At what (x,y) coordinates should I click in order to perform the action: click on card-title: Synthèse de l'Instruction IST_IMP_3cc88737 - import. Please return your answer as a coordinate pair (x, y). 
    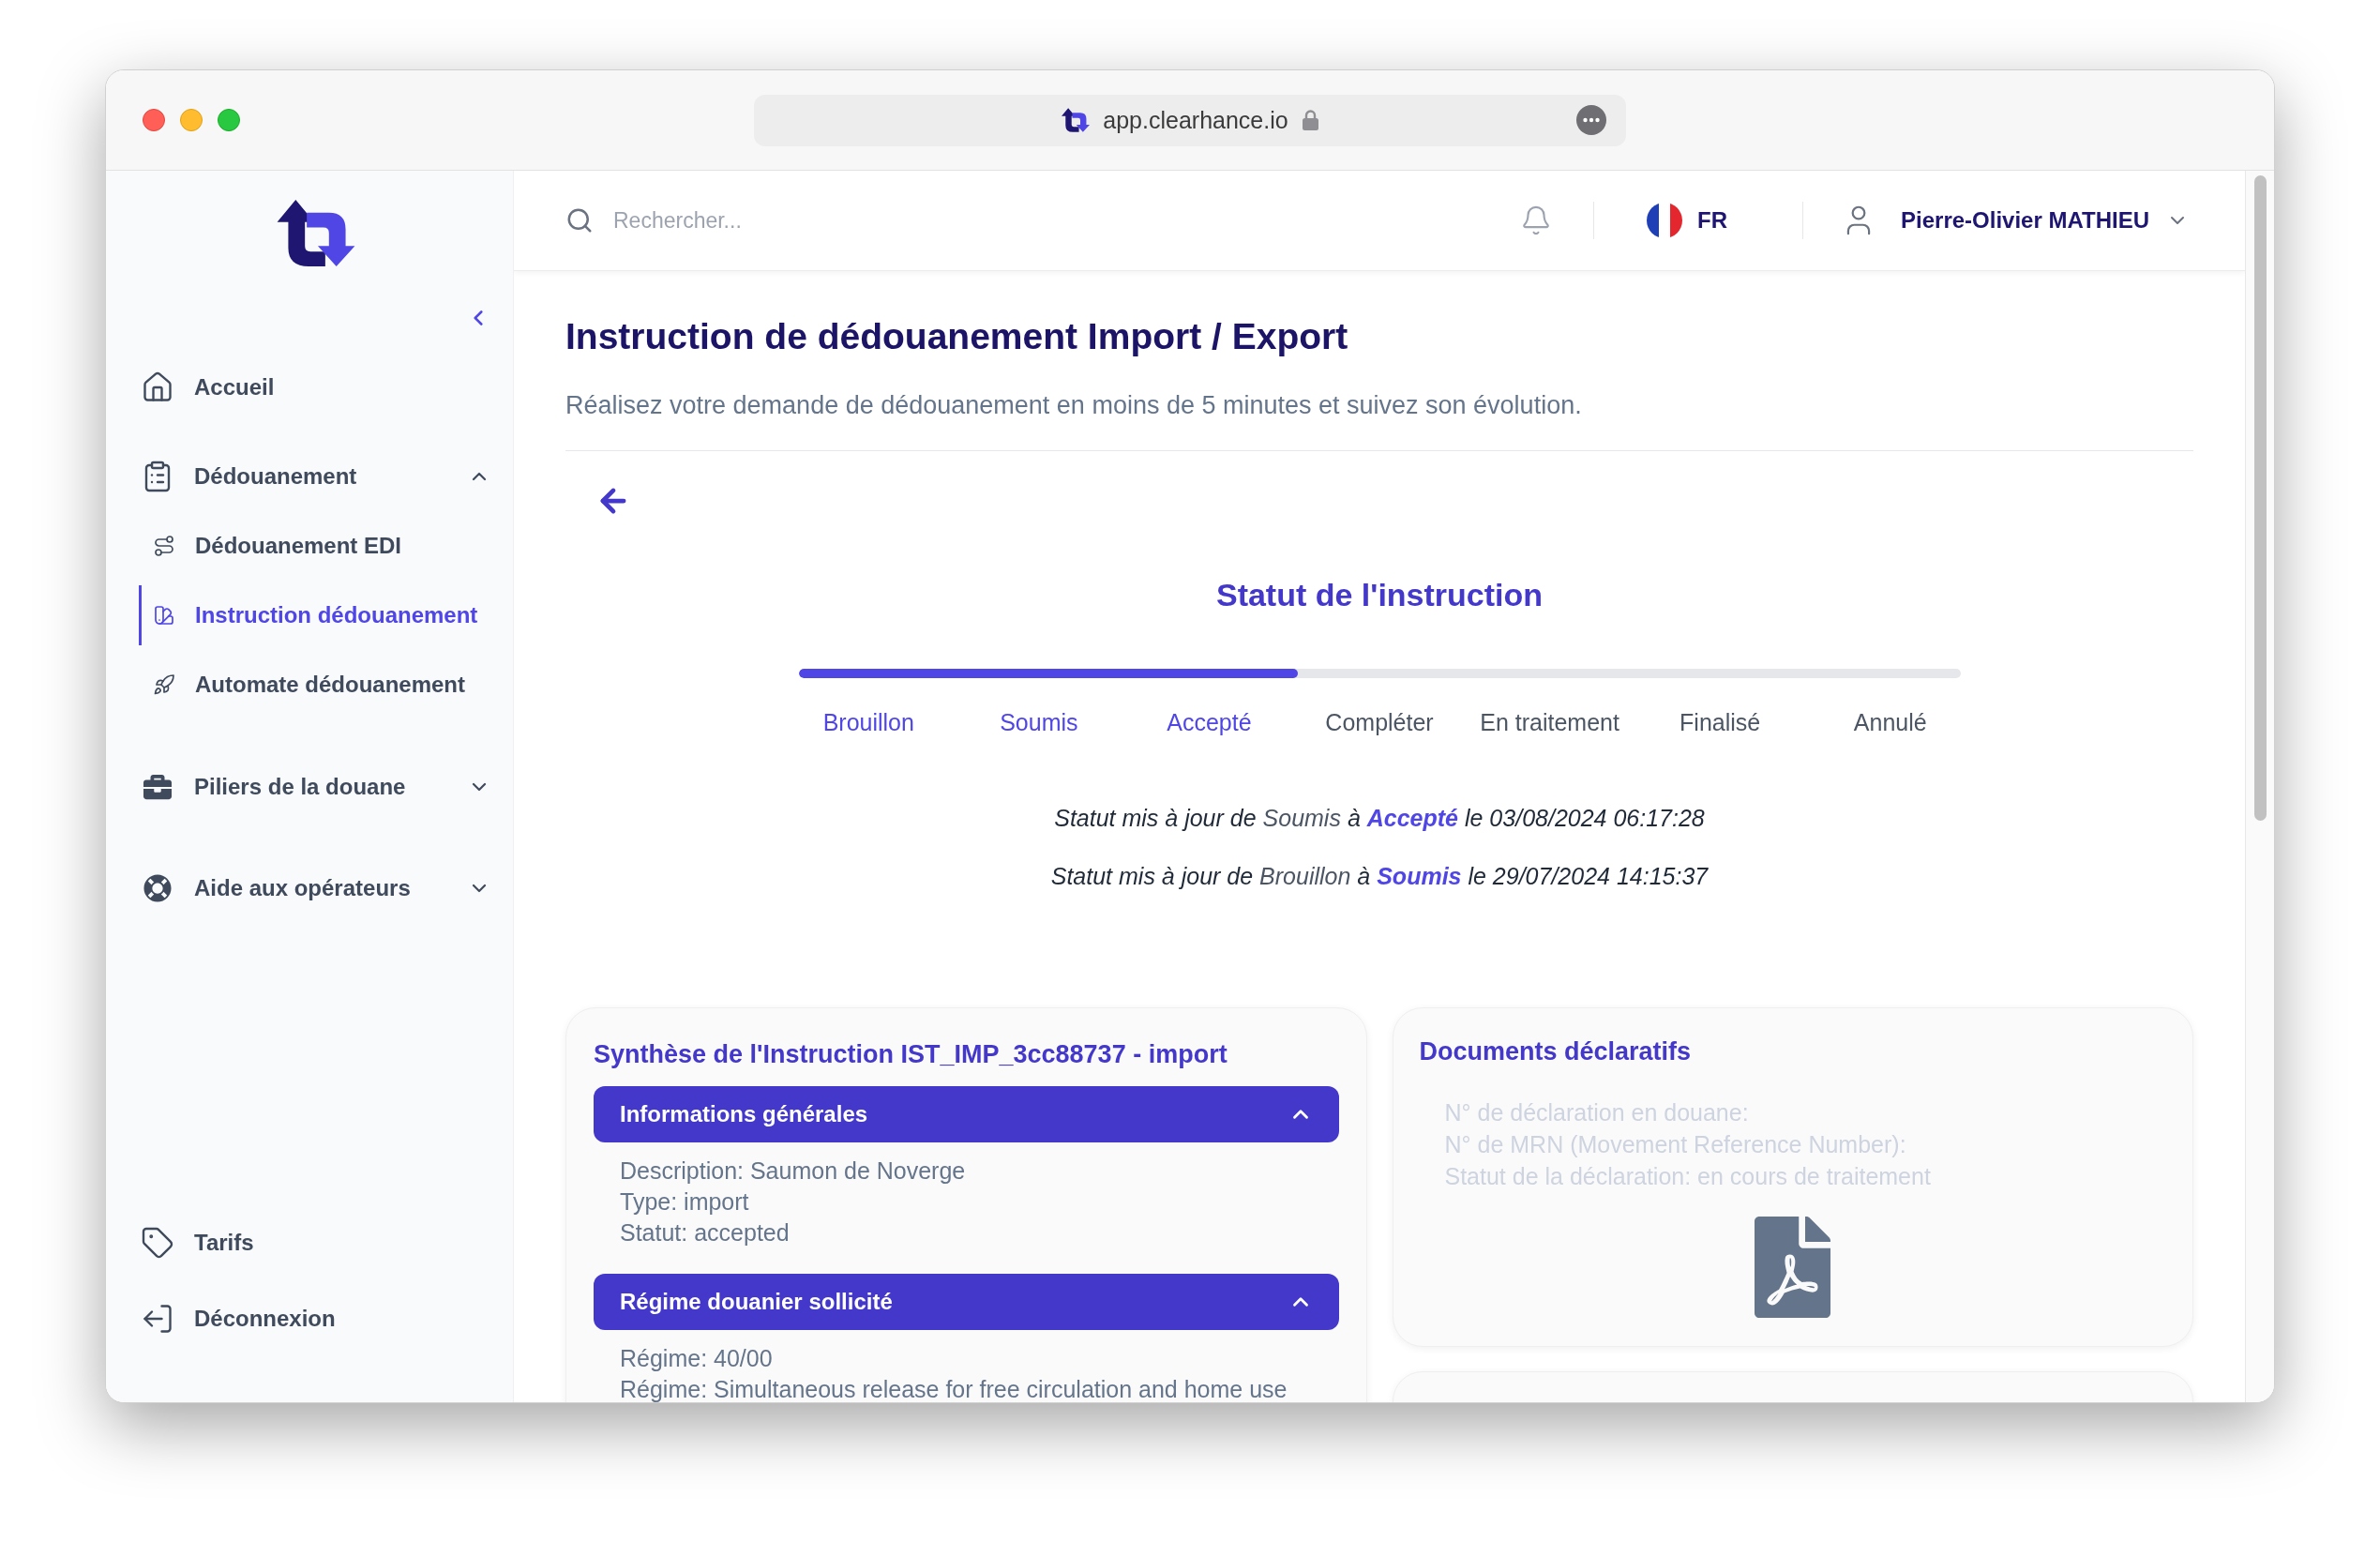
    Looking at the image, I should click on (911, 1054).